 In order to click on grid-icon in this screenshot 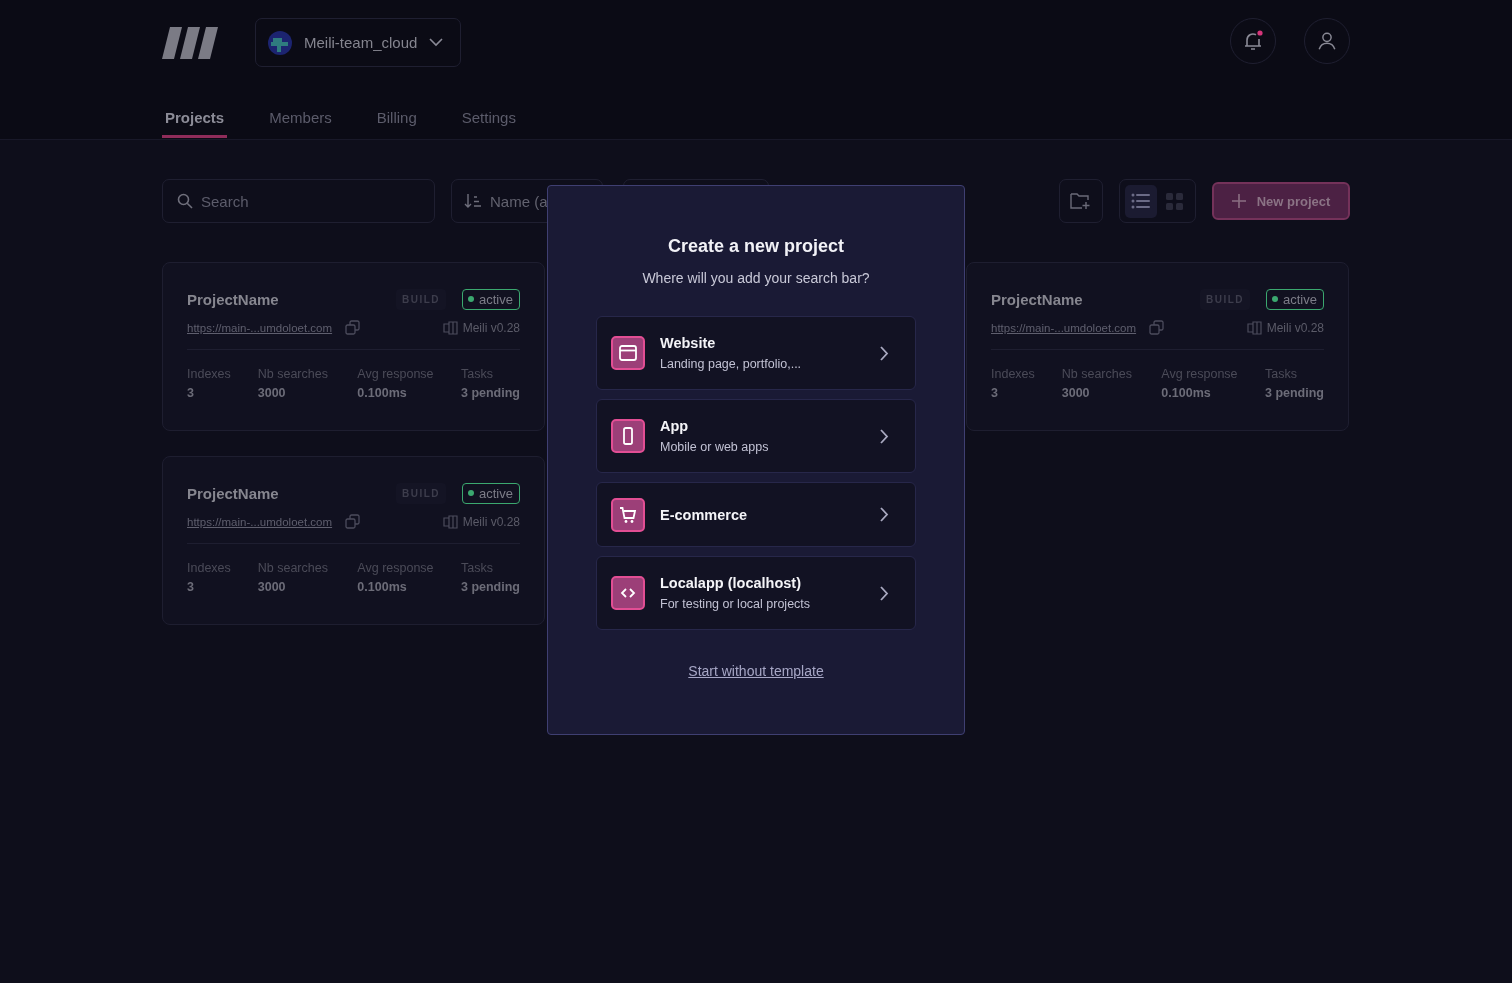, I will do `click(1174, 201)`.